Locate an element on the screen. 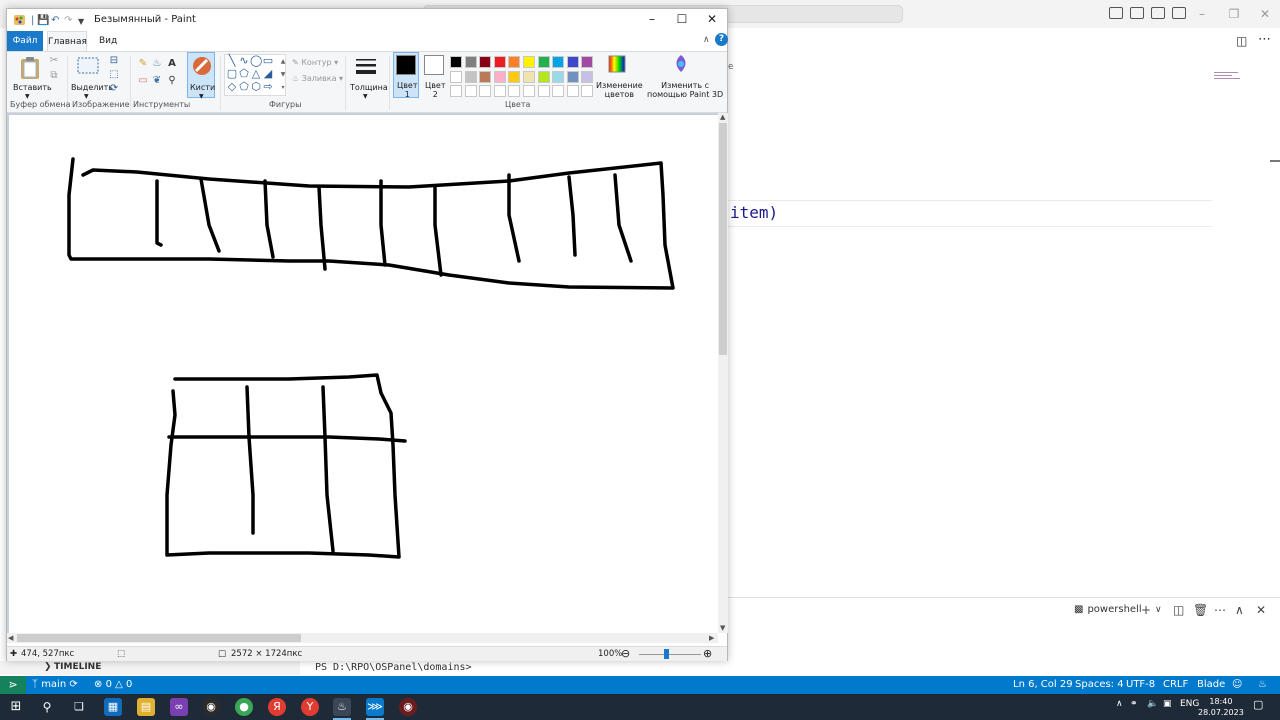 The width and height of the screenshot is (1280, 720). scroll-down-icon: ▼ is located at coordinates (722, 628).